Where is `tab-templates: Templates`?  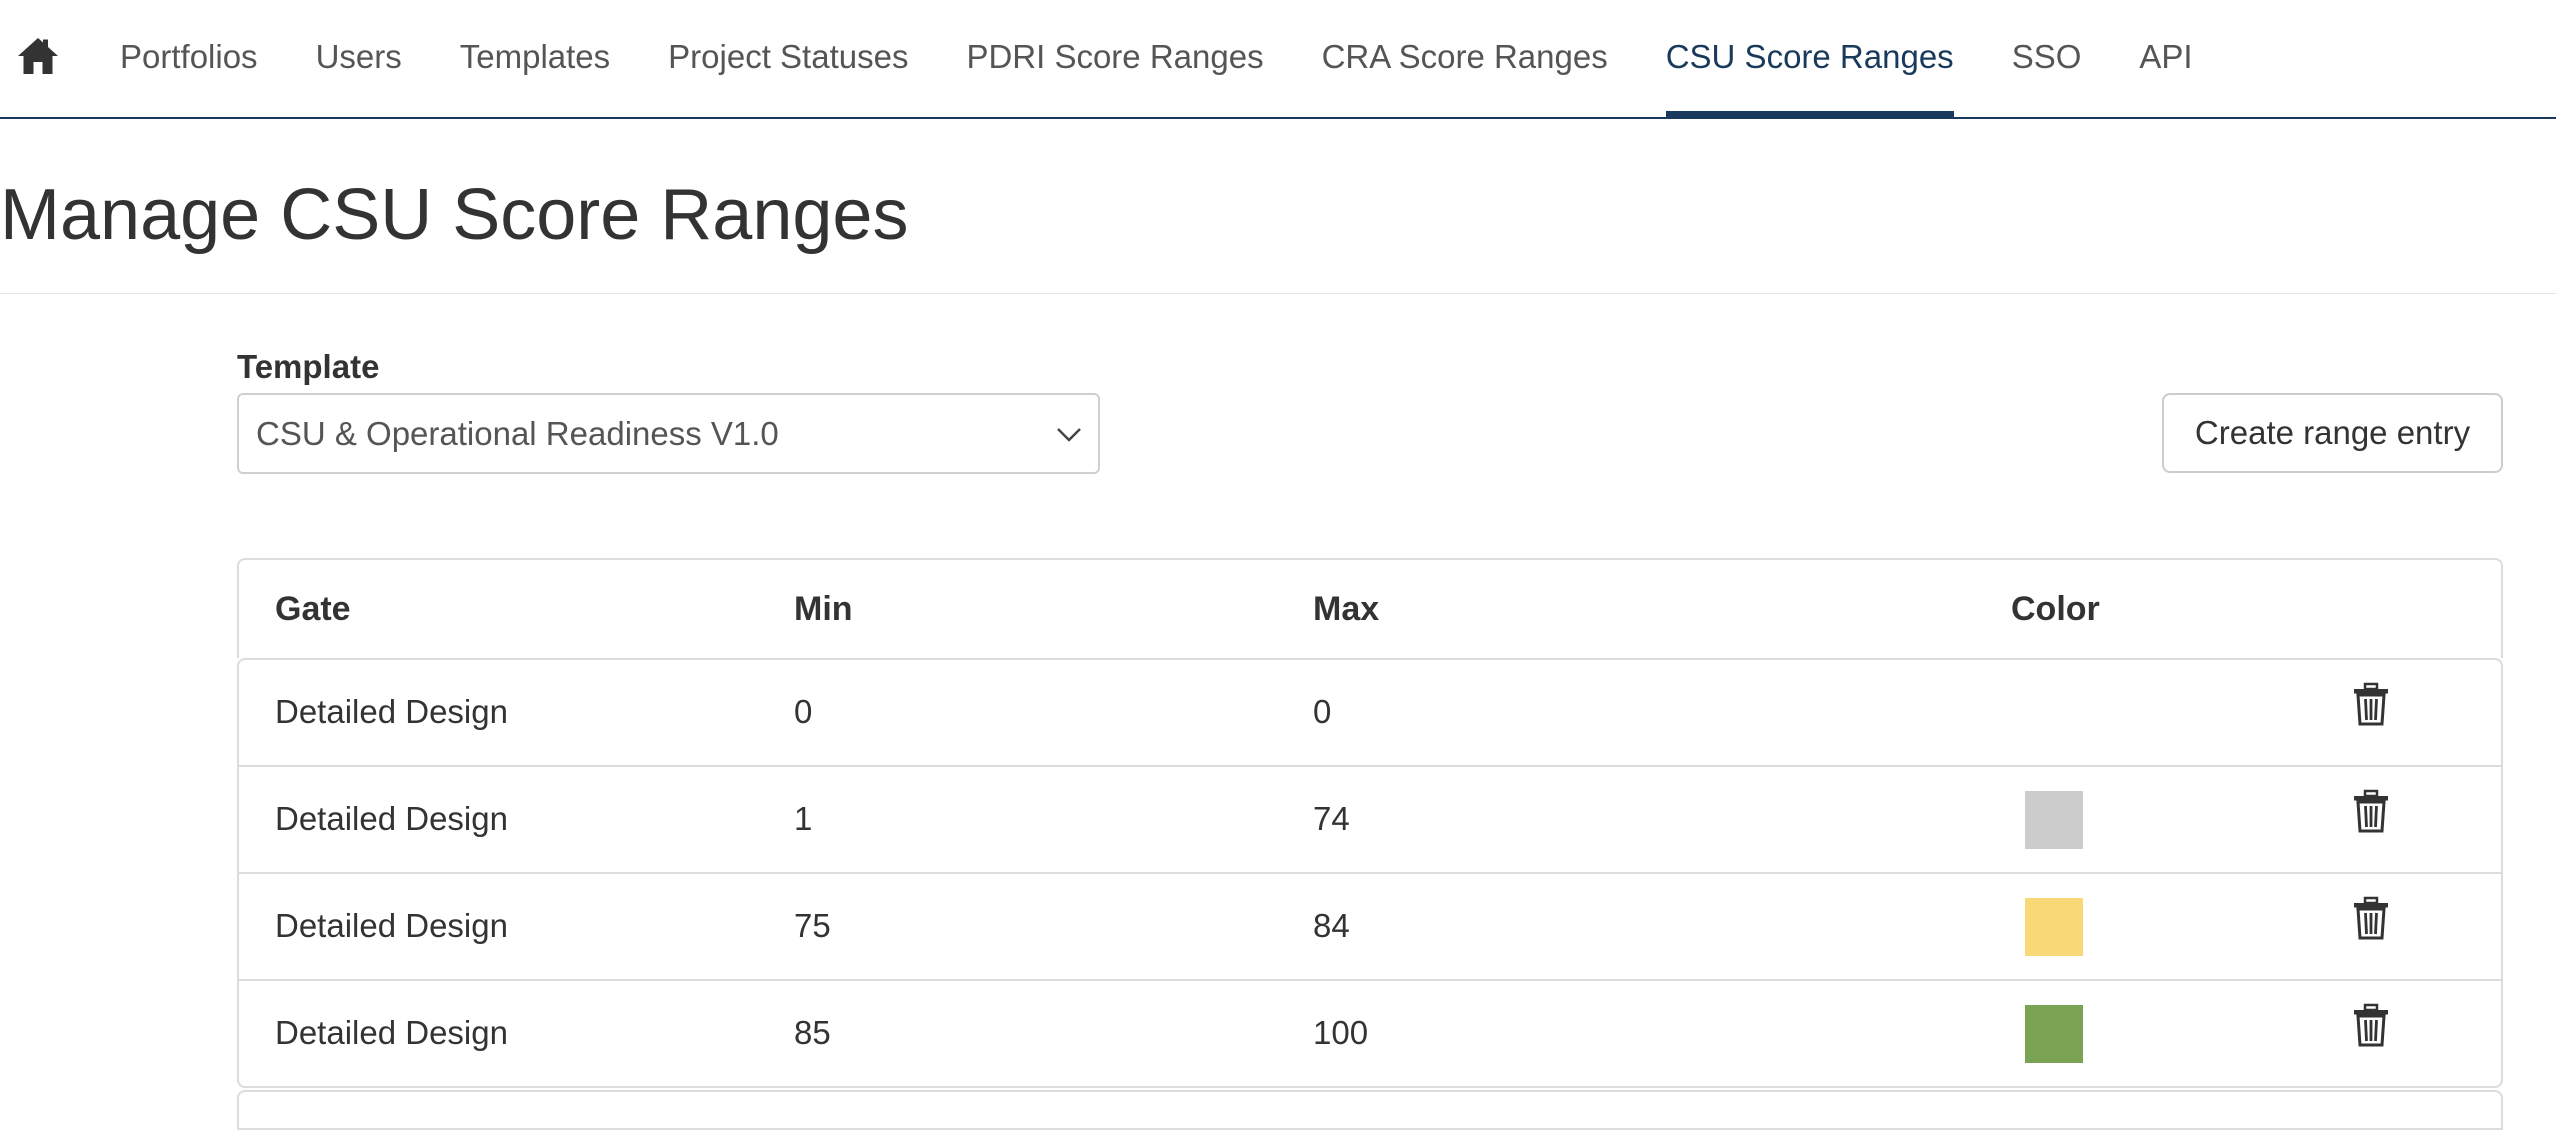 tab-templates: Templates is located at coordinates (535, 58).